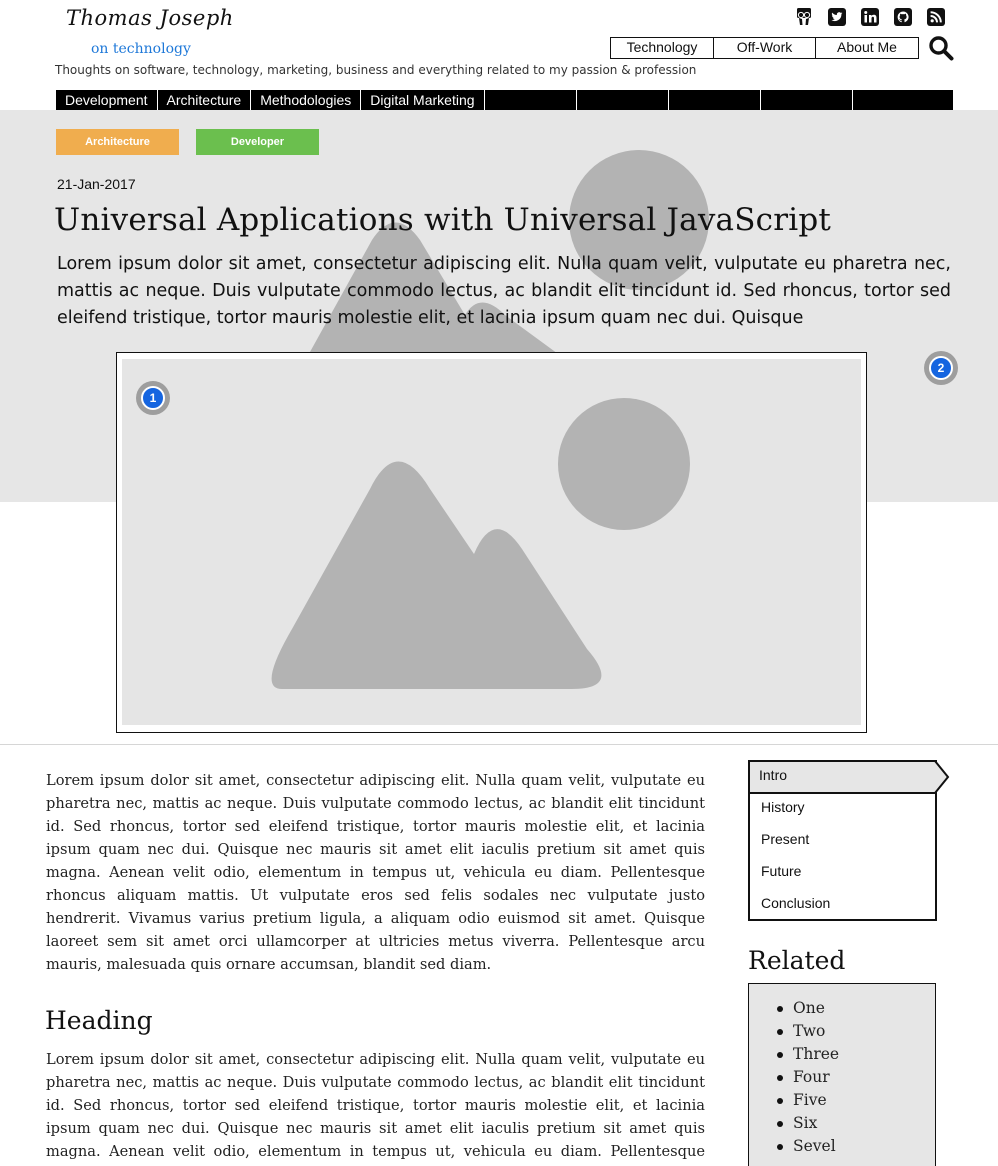  I want to click on slideshare-icon, so click(804, 17).